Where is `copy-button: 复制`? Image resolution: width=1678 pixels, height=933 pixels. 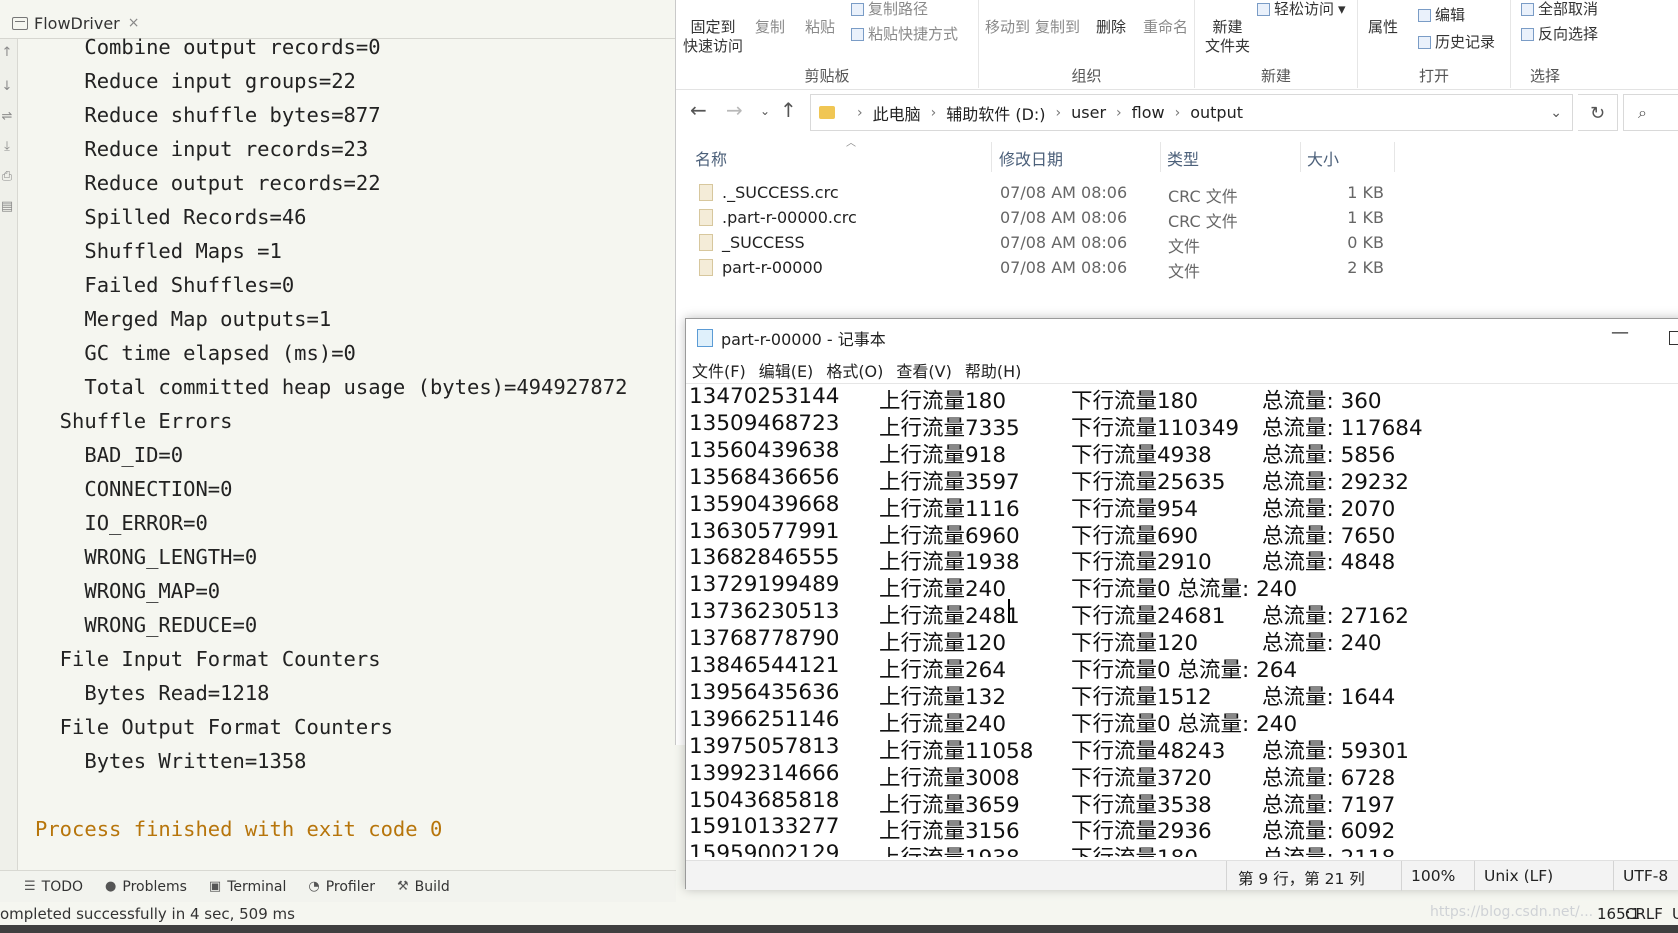
copy-button: 复制 is located at coordinates (770, 27).